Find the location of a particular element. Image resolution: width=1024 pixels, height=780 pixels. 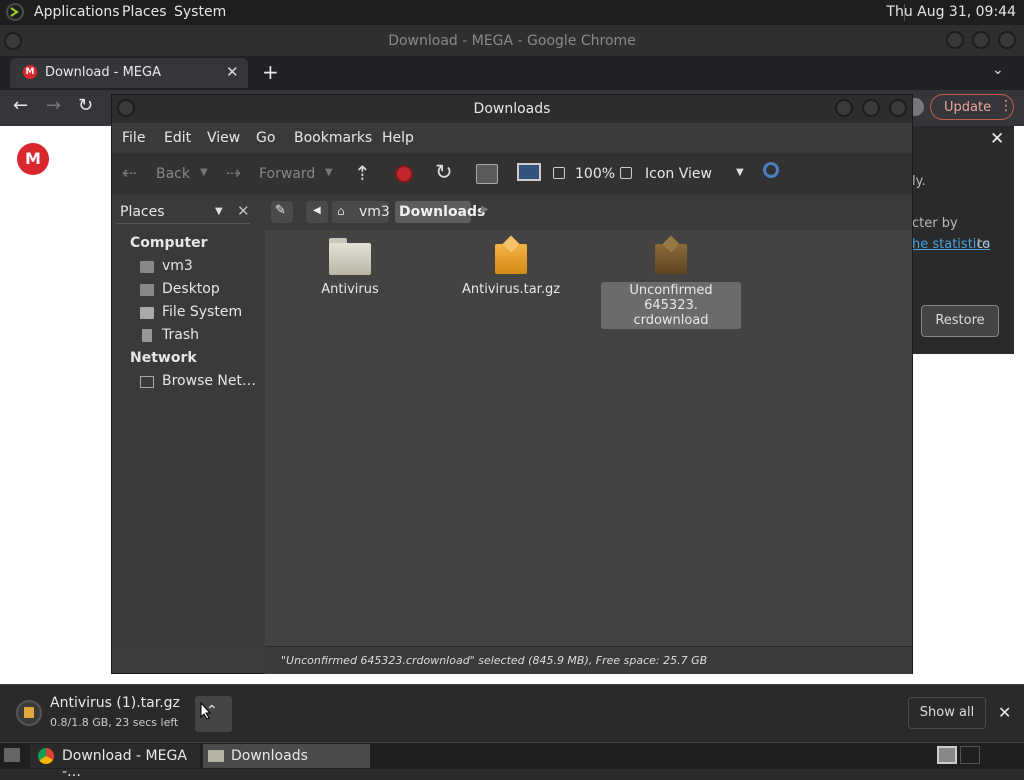

package-icon is located at coordinates (511, 255).